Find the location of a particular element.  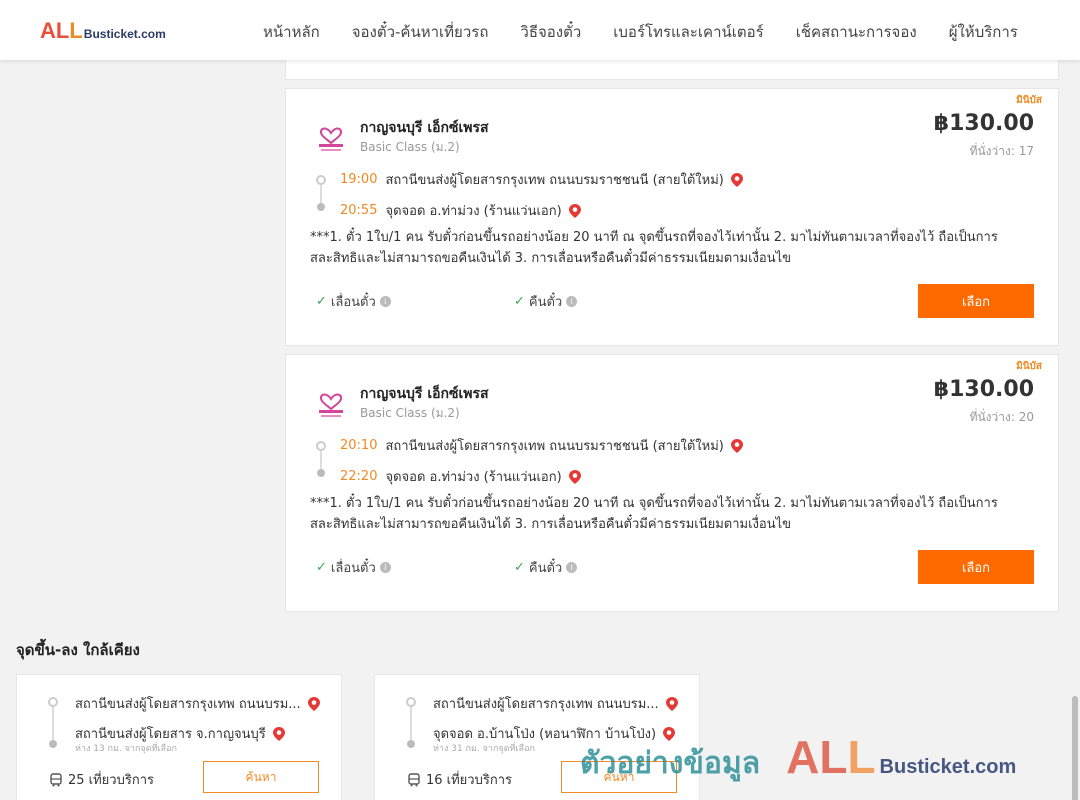

nav-how-to-book: วิธีจองตั๋ว is located at coordinates (550, 32).